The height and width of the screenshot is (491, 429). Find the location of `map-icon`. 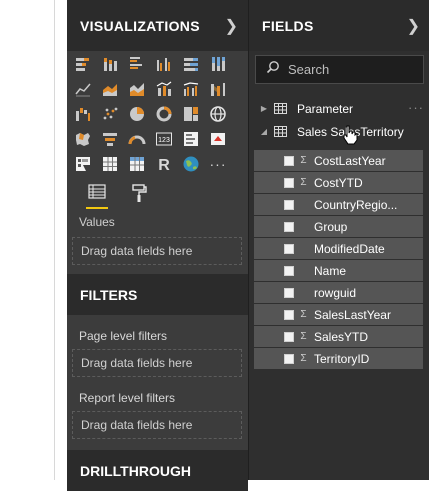

map-icon is located at coordinates (218, 114).